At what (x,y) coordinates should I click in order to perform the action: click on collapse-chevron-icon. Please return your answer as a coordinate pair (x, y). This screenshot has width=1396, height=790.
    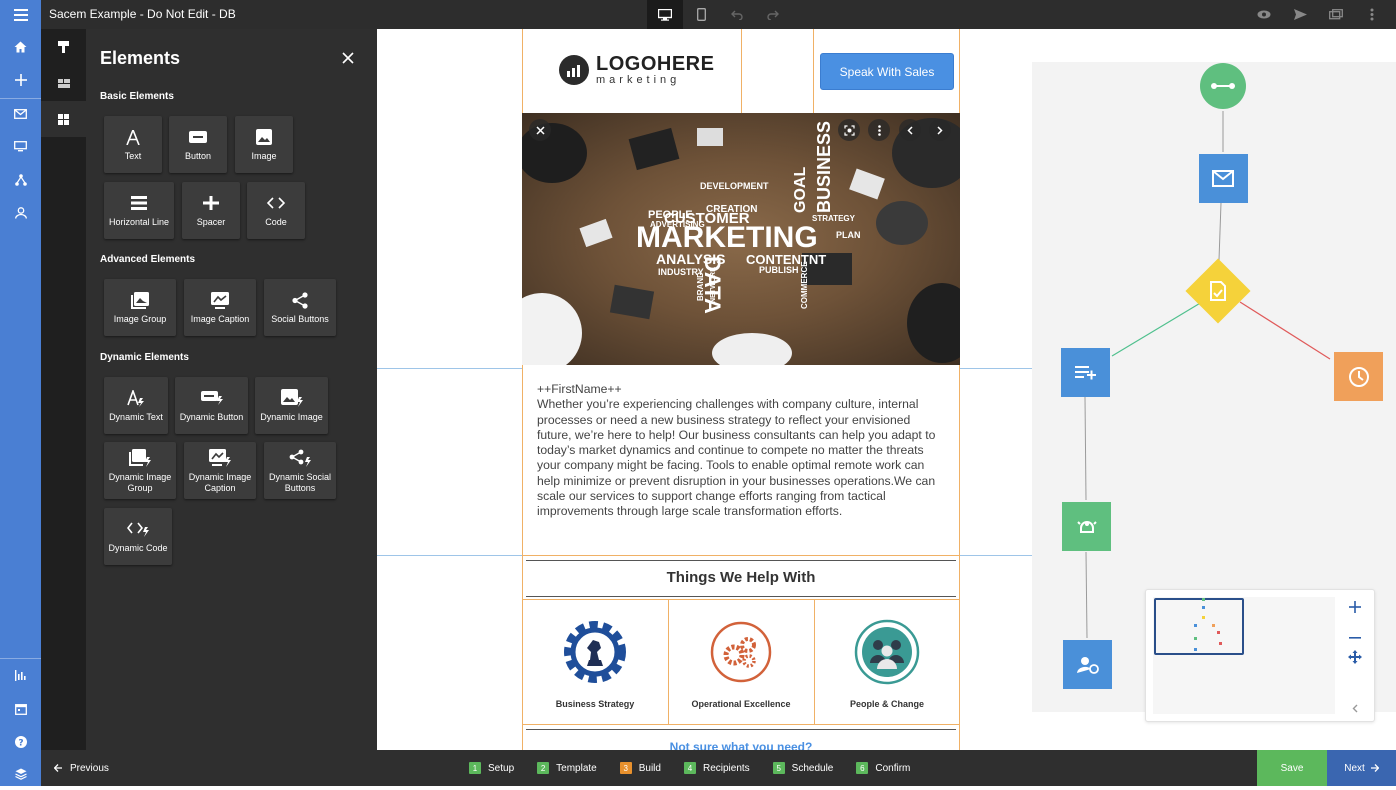
    Looking at the image, I should click on (1355, 709).